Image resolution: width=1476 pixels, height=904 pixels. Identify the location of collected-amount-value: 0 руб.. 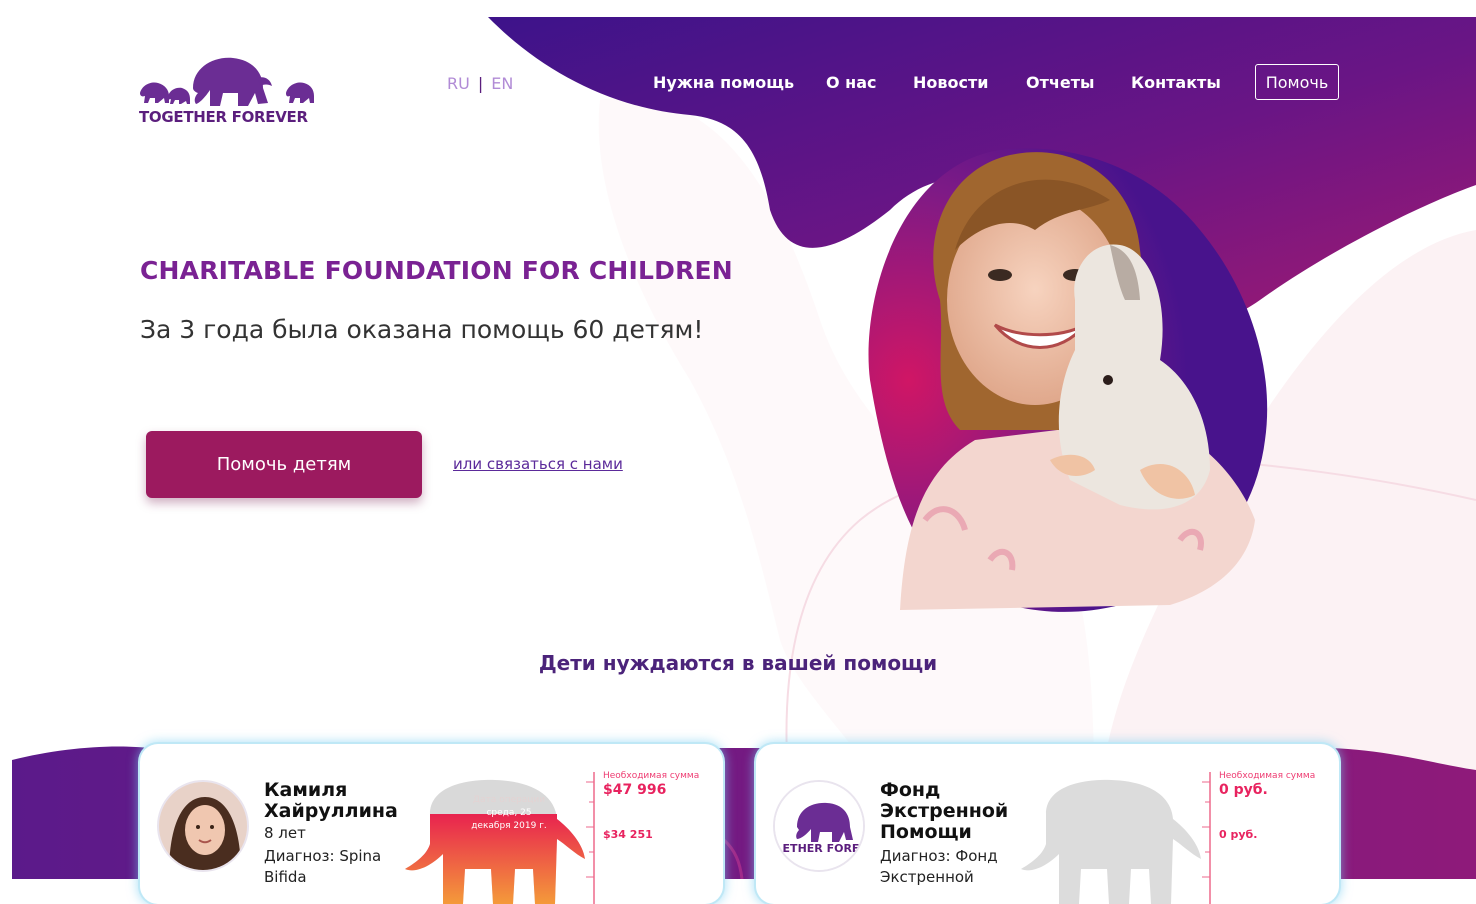
(1238, 834).